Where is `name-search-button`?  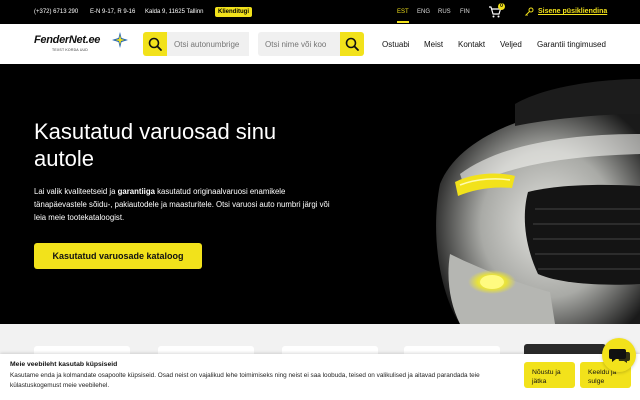
name-search-button is located at coordinates (352, 44).